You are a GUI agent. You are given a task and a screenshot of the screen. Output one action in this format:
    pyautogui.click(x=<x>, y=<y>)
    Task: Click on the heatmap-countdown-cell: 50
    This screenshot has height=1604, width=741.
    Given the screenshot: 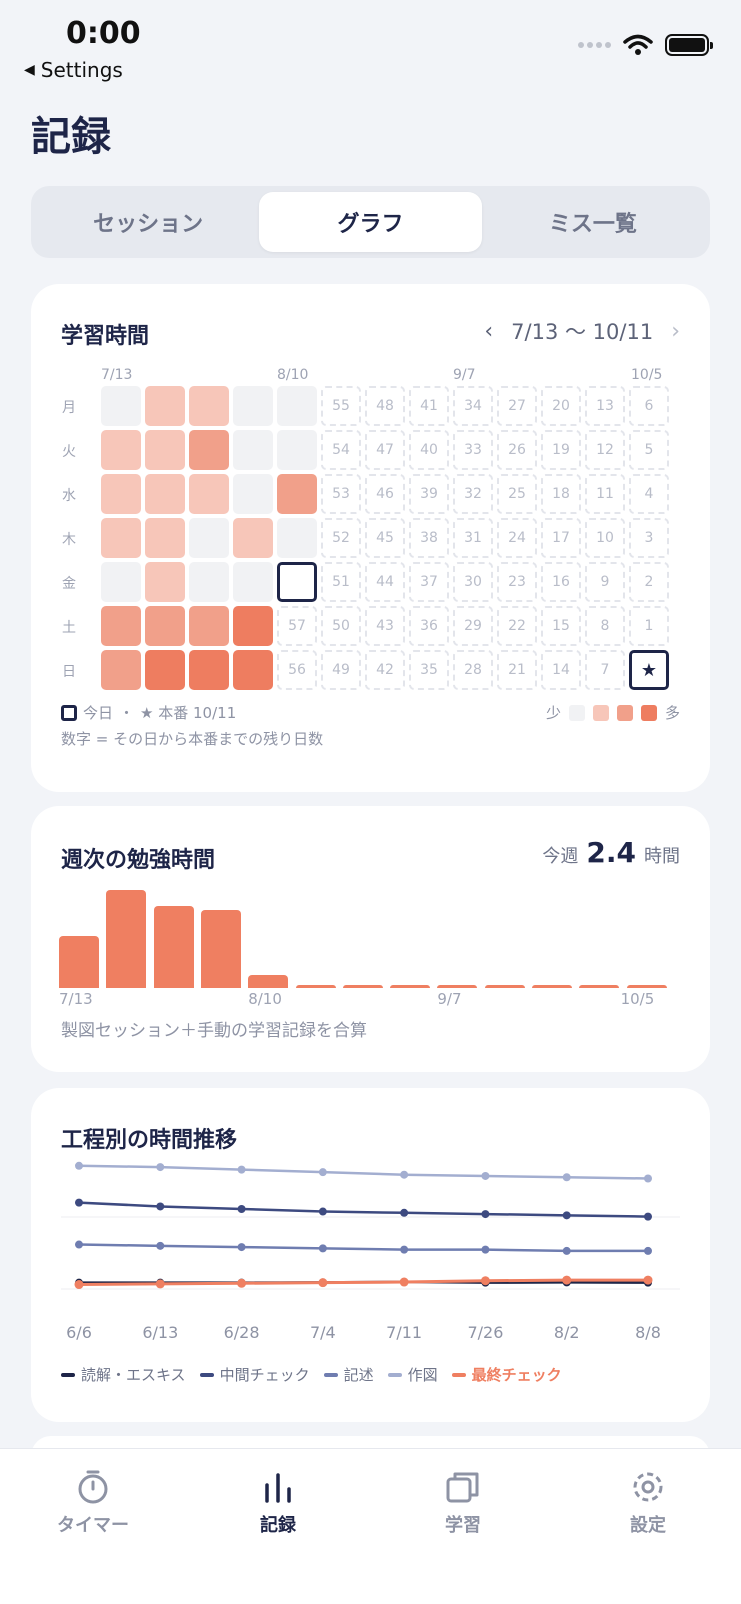 What is the action you would take?
    pyautogui.click(x=341, y=626)
    